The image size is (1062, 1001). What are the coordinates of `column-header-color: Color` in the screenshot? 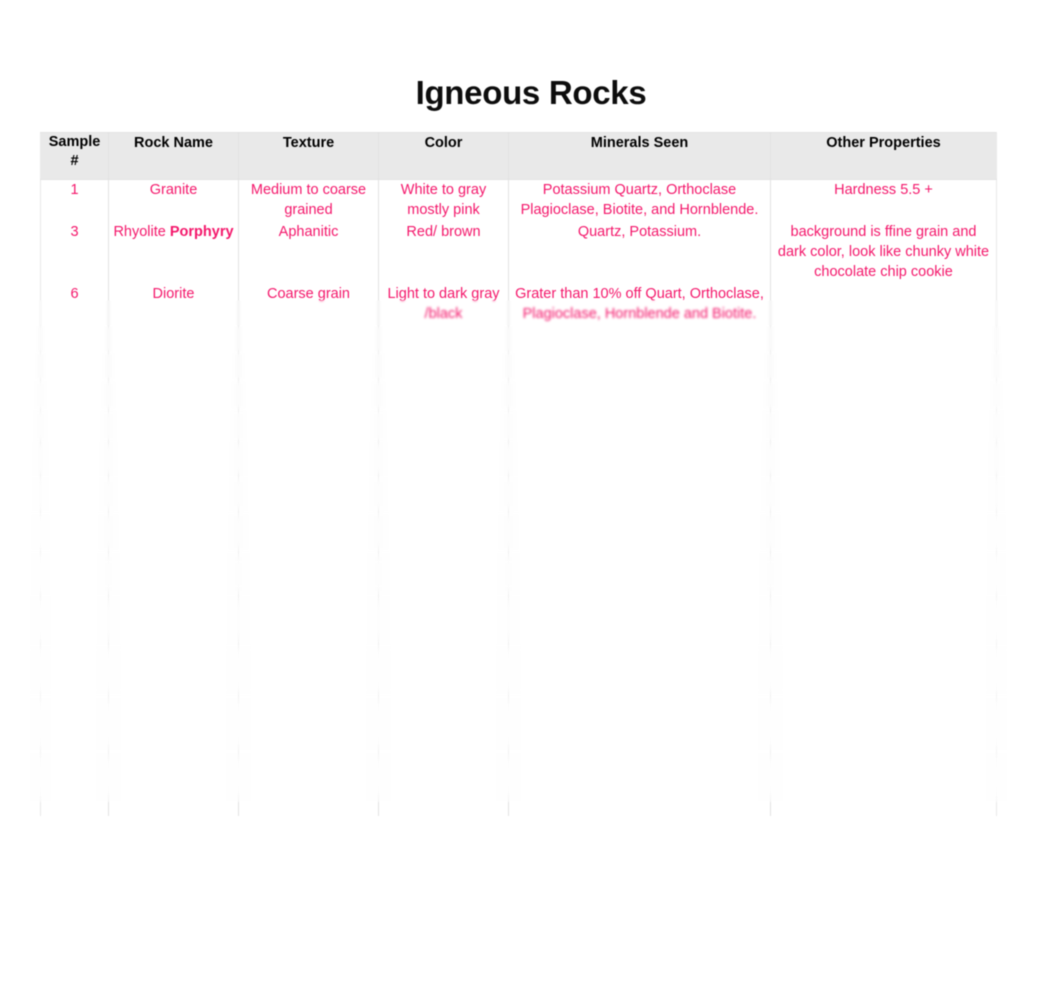 It's located at (443, 156).